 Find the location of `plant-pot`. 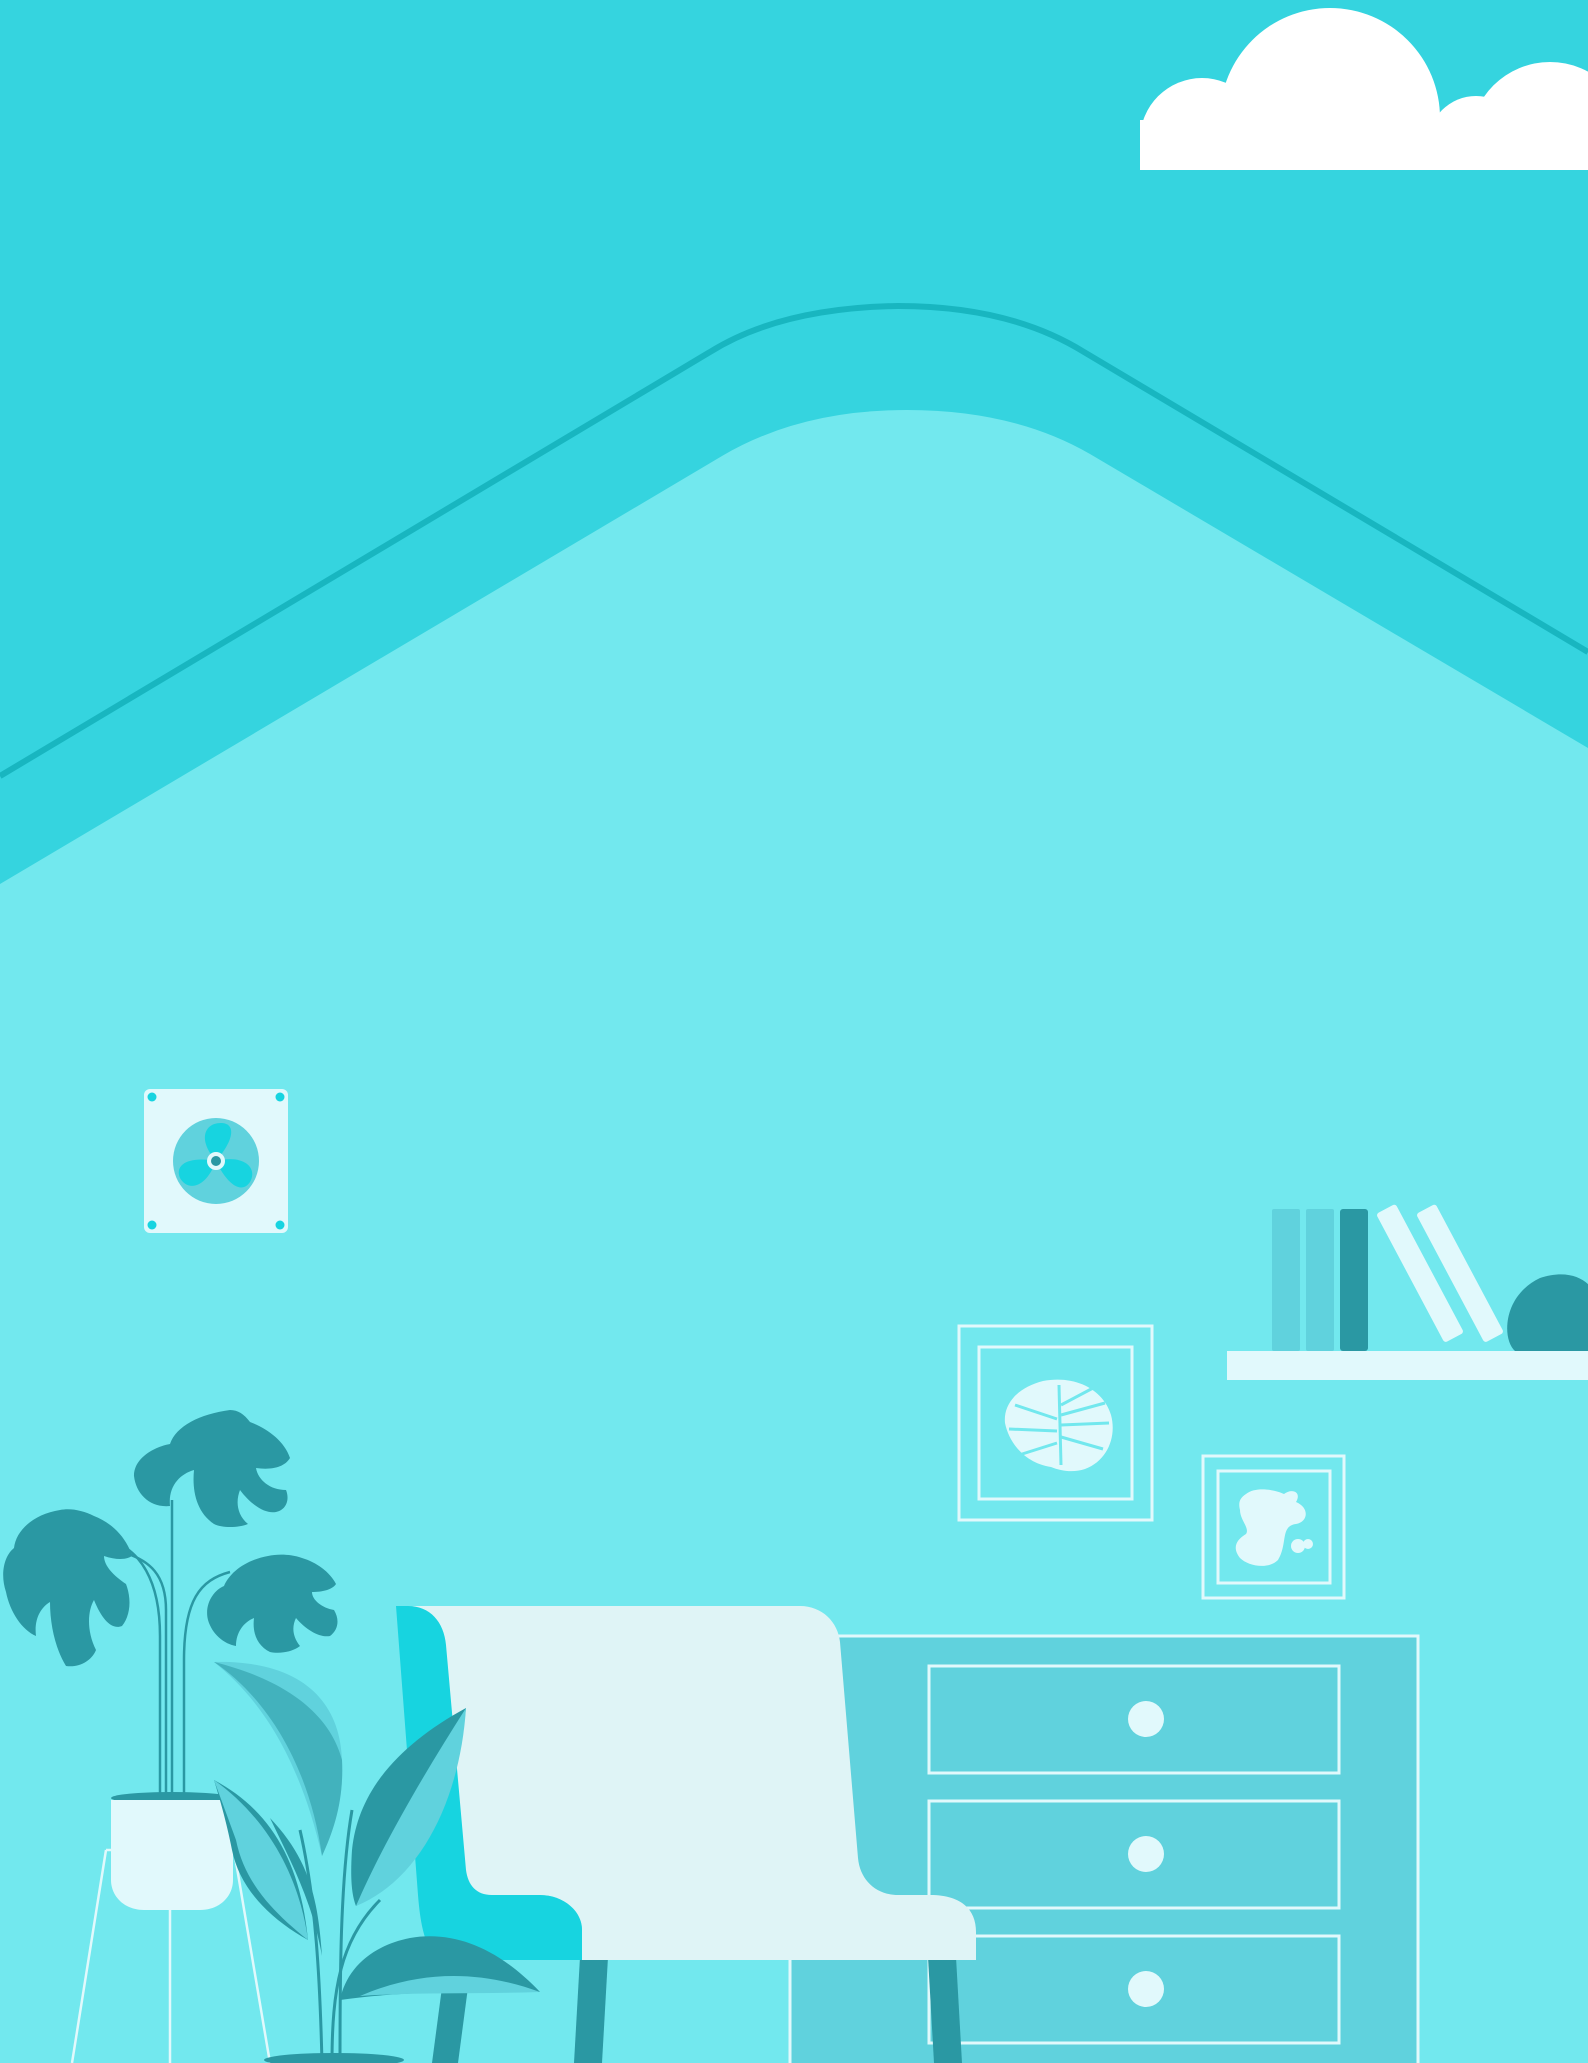

plant-pot is located at coordinates (172, 1855).